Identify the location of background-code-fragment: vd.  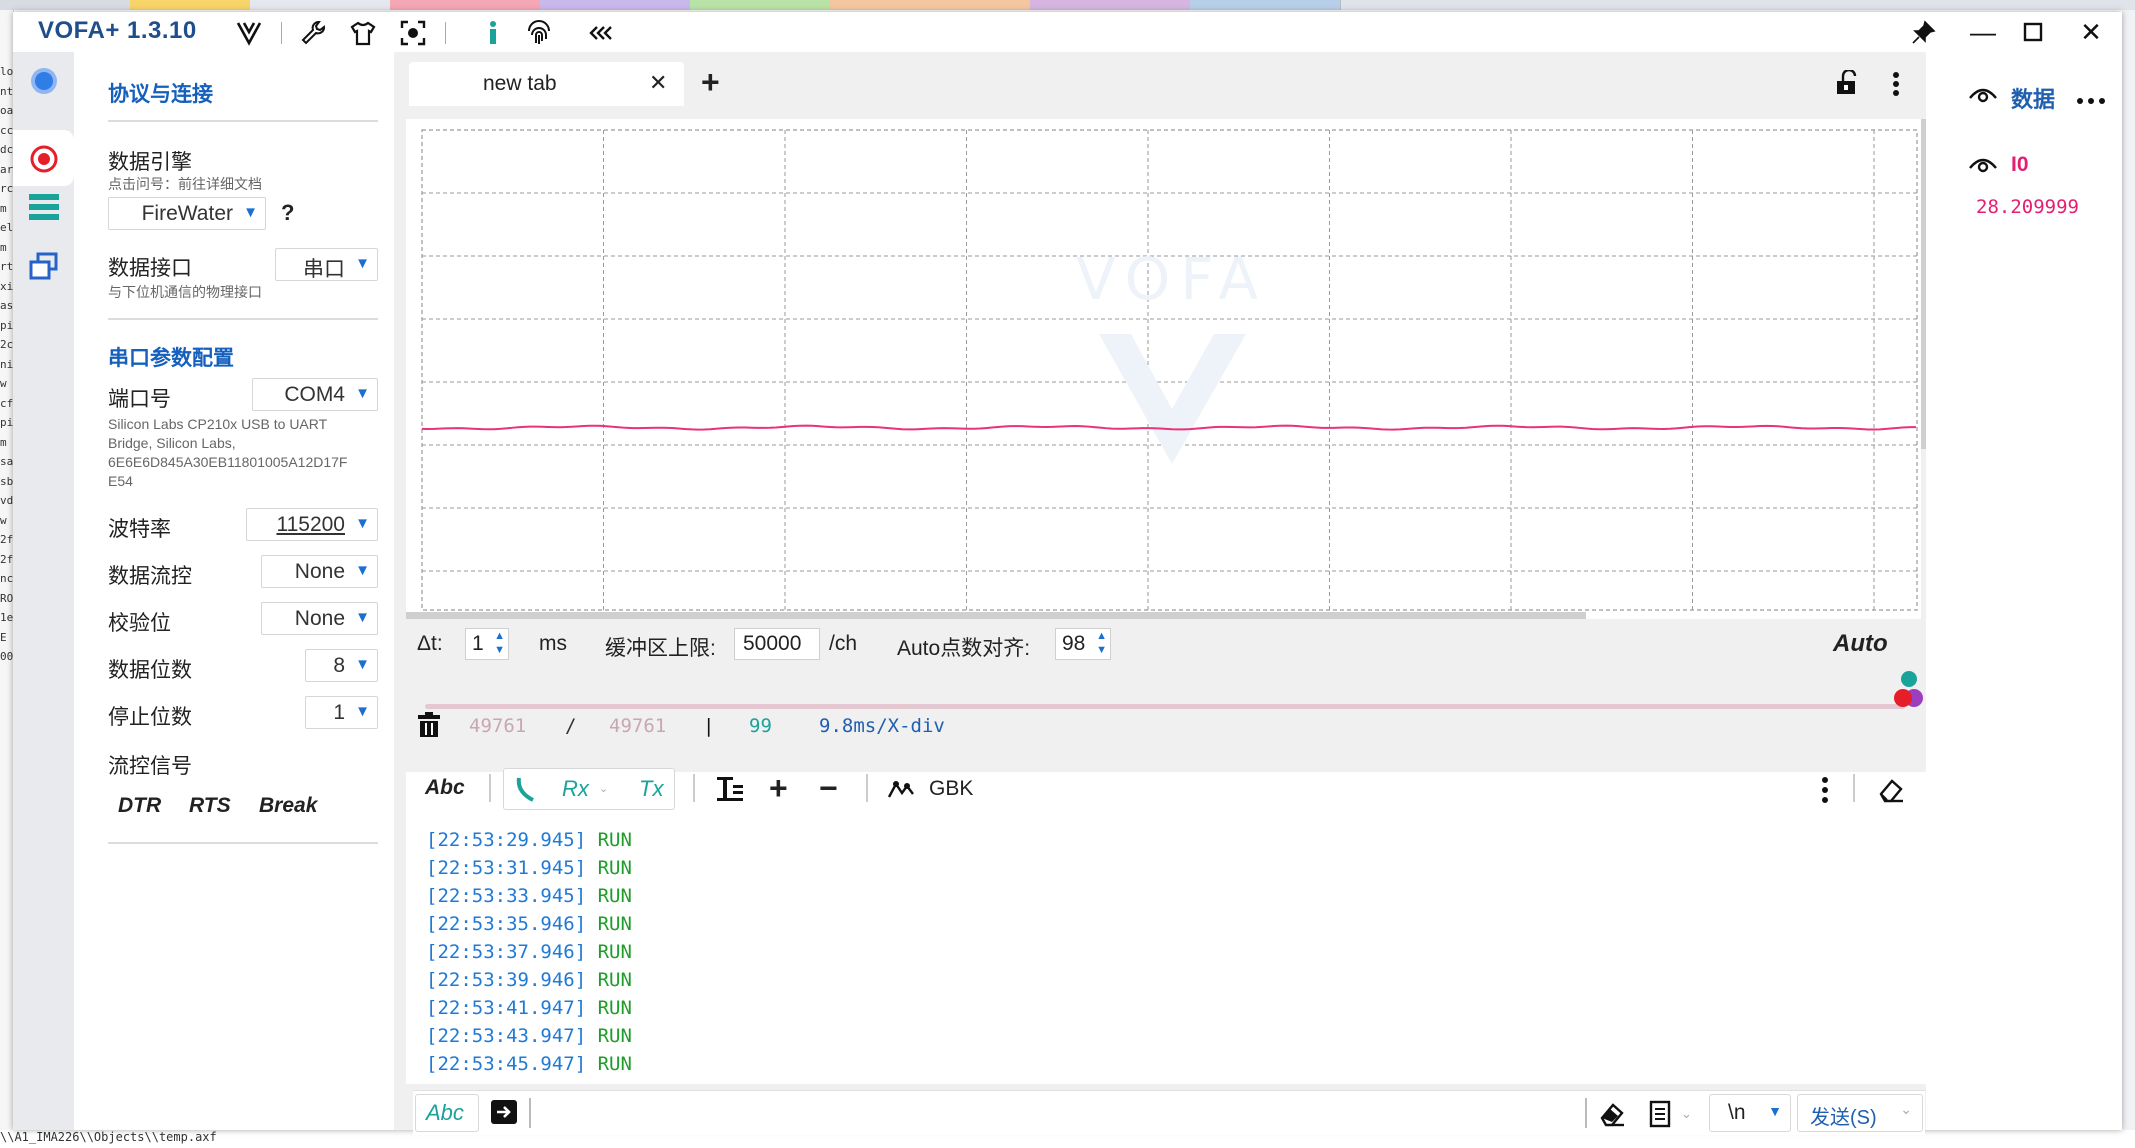
(7, 500).